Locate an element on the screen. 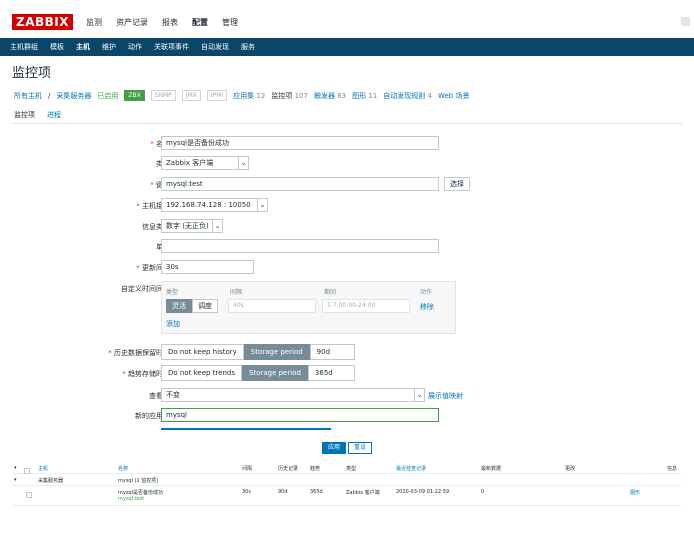  row-name: mysql是否备份成功 is located at coordinates (140, 493).